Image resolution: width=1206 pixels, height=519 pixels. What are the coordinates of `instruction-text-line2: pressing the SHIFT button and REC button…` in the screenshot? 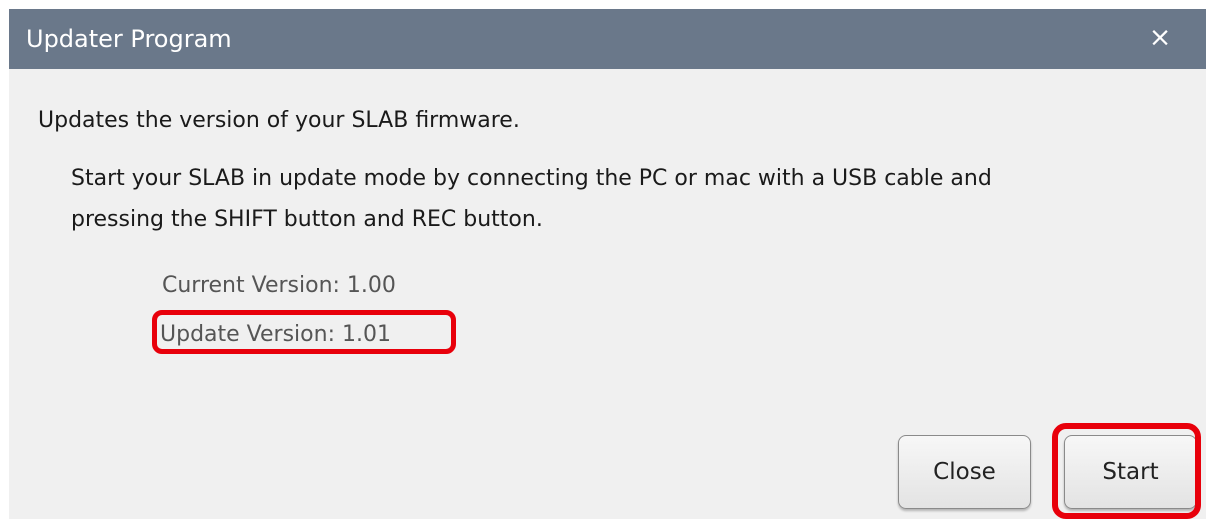 It's located at (307, 219).